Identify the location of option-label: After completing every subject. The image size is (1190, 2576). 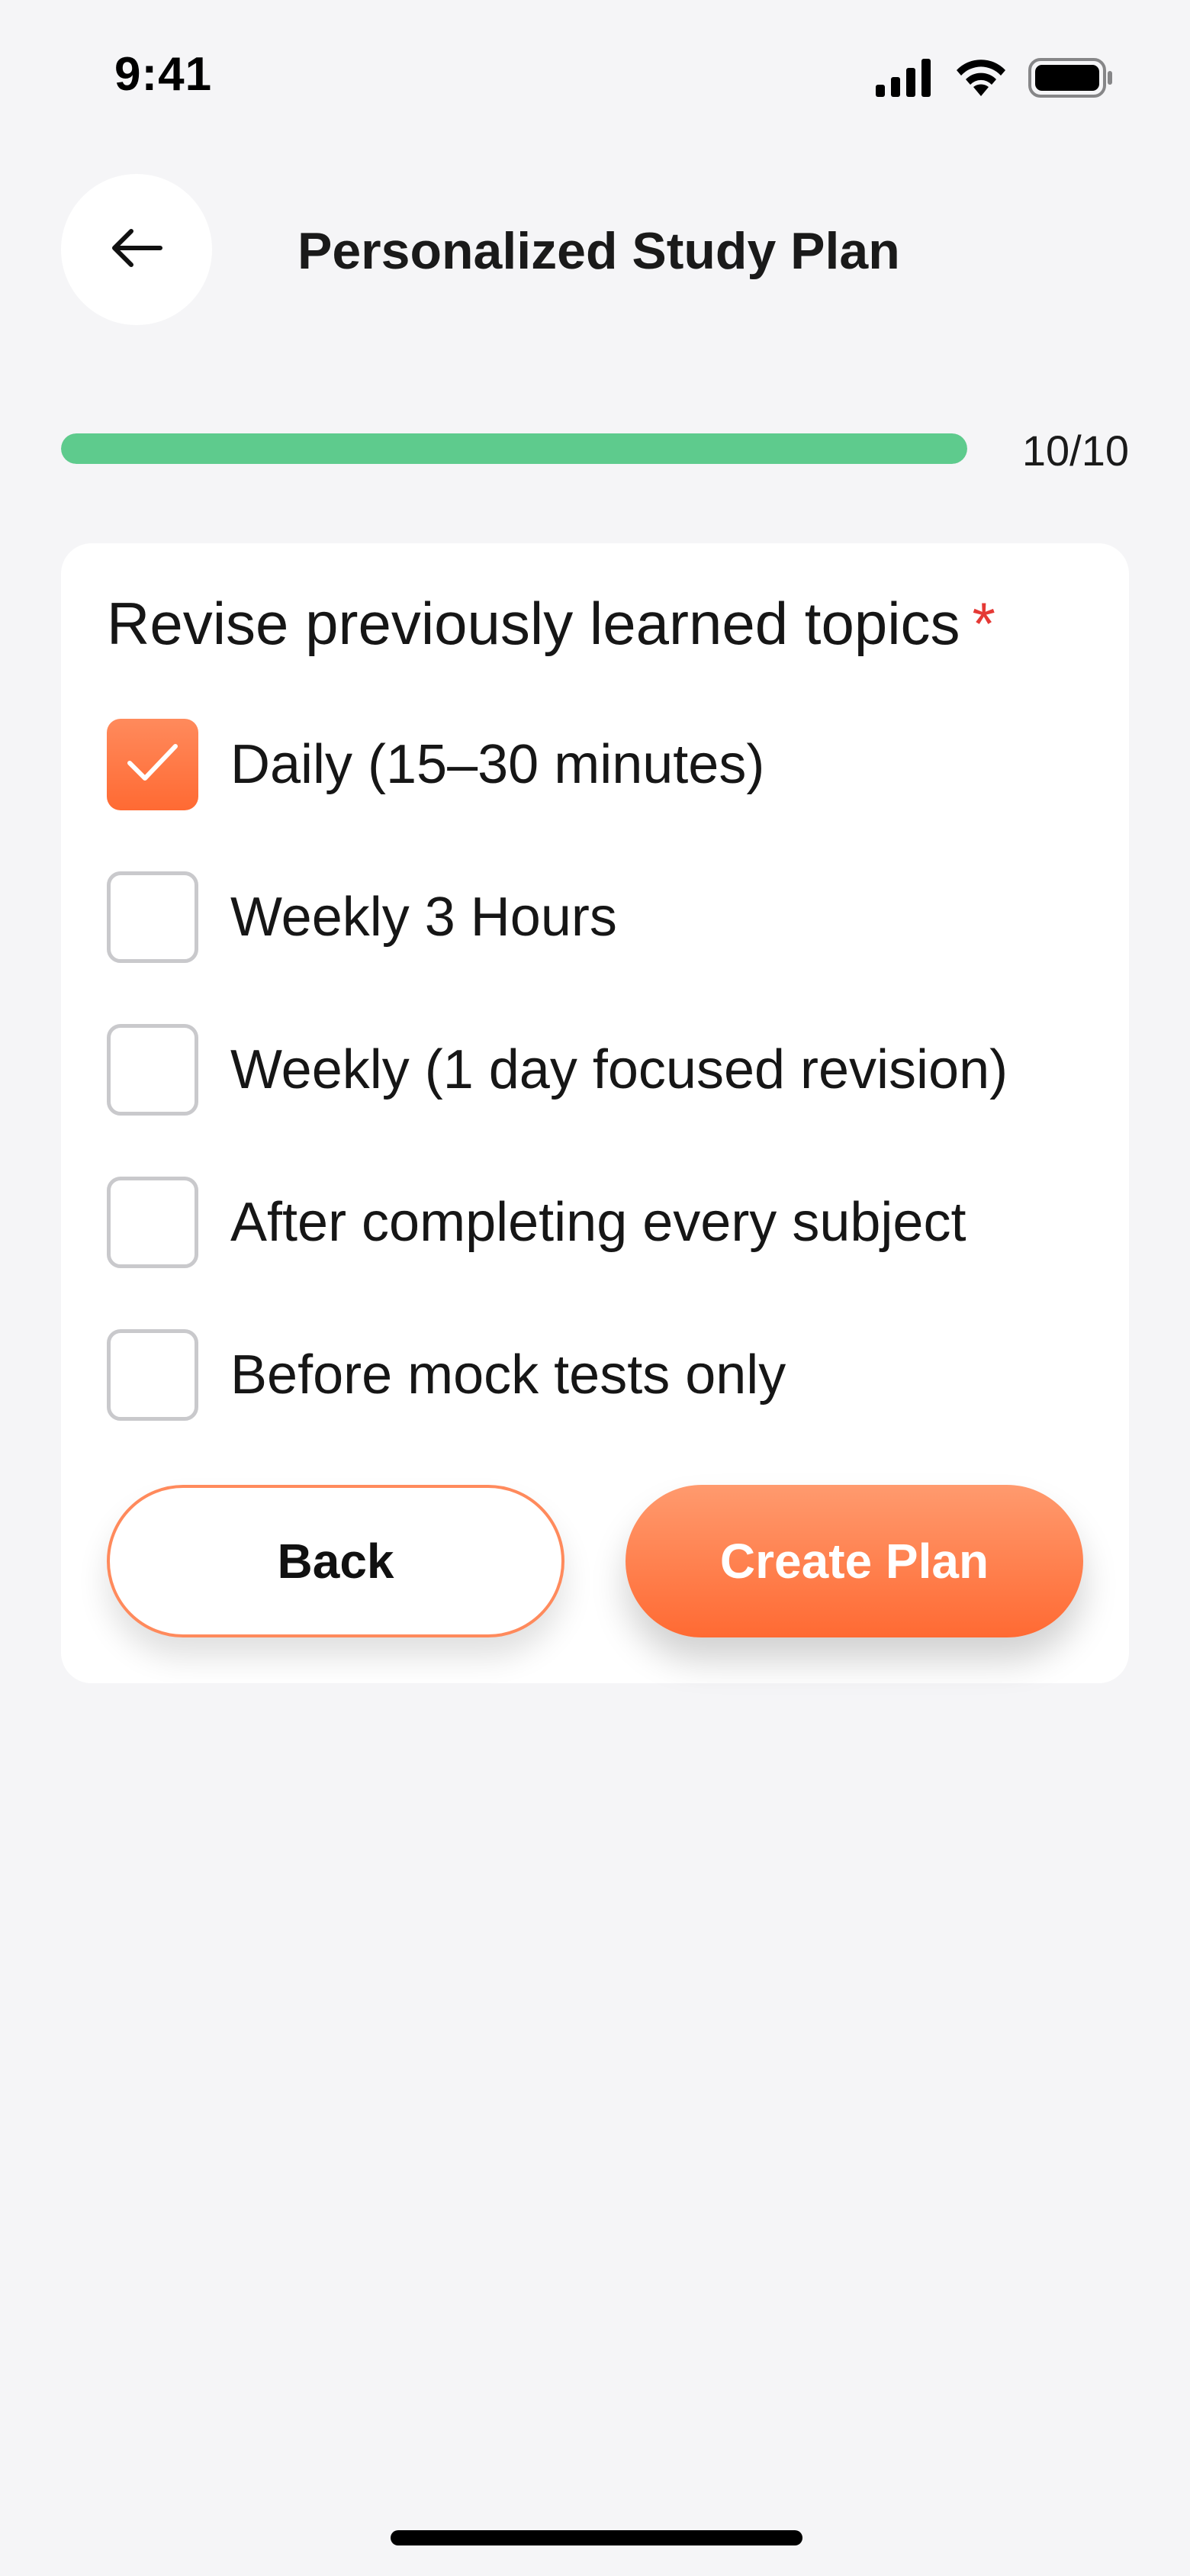
(598, 1222).